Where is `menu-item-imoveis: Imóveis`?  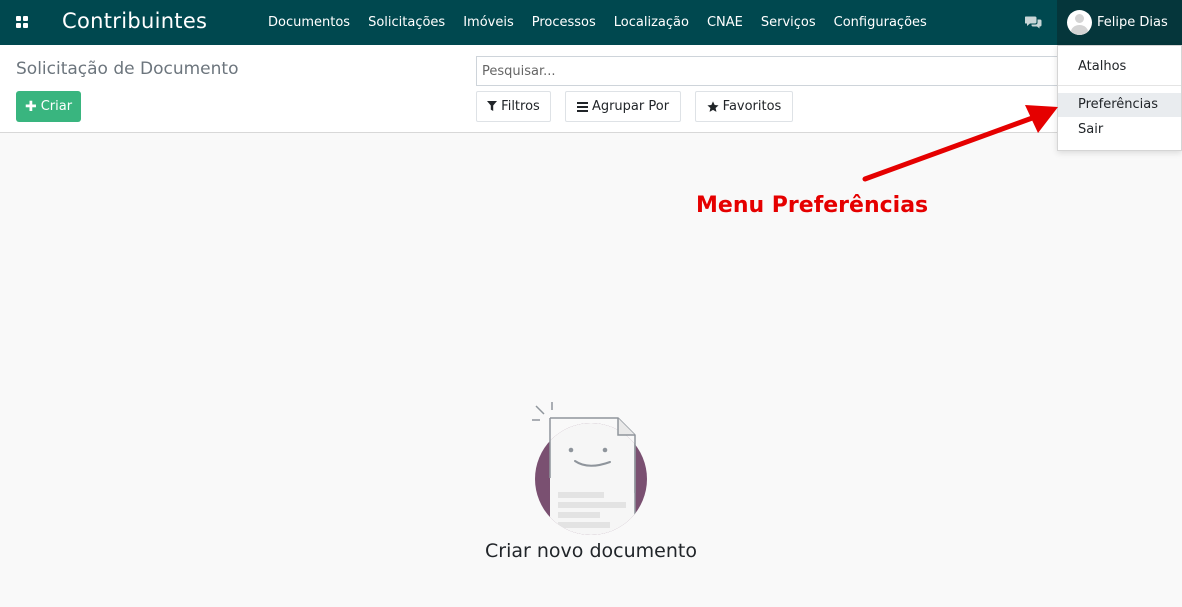 menu-item-imoveis: Imóveis is located at coordinates (488, 22).